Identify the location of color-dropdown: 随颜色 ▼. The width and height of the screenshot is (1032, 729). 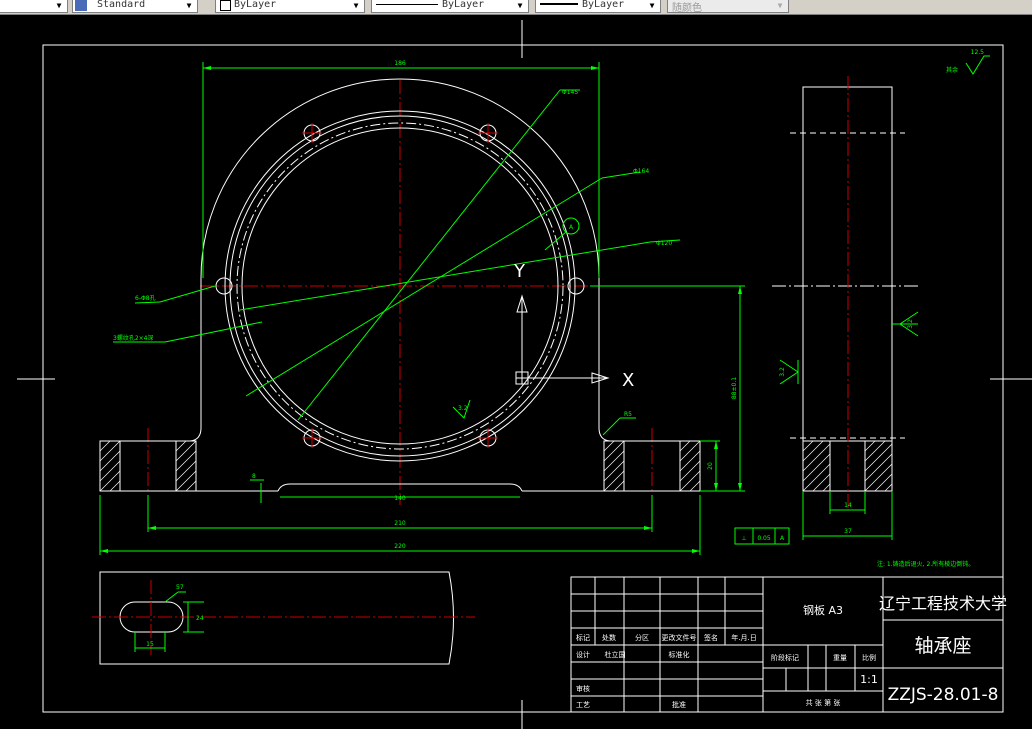
(728, 7).